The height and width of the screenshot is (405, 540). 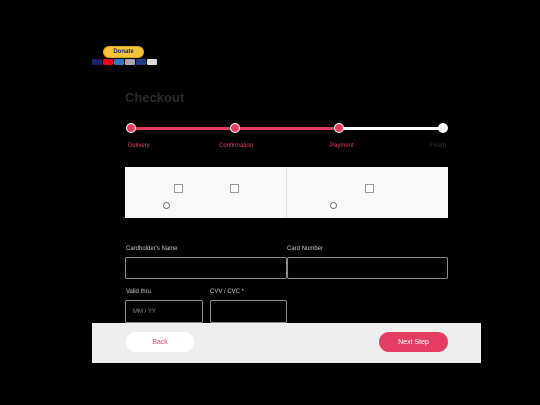 I want to click on card-number-label: Card Number, so click(x=305, y=249).